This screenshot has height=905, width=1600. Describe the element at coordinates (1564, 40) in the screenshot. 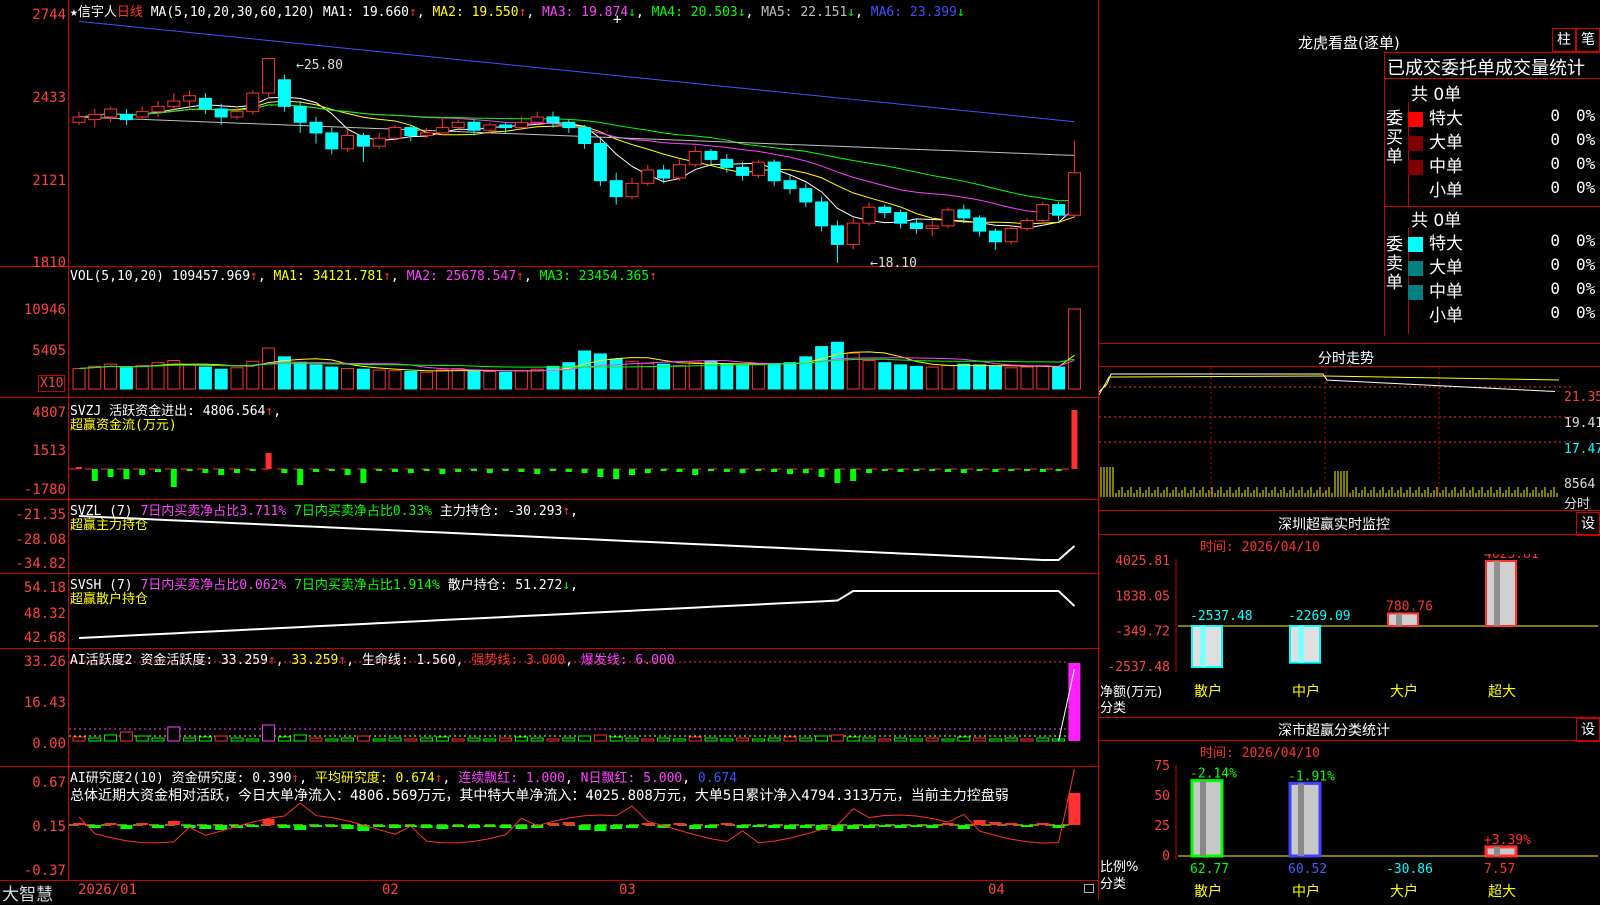

I see `bar-mode-button: 柱` at that location.